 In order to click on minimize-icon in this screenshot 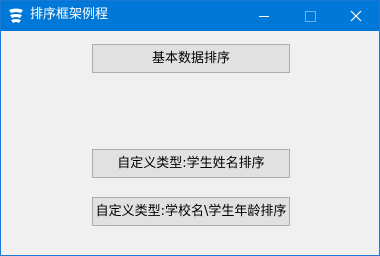, I will do `click(264, 16)`.